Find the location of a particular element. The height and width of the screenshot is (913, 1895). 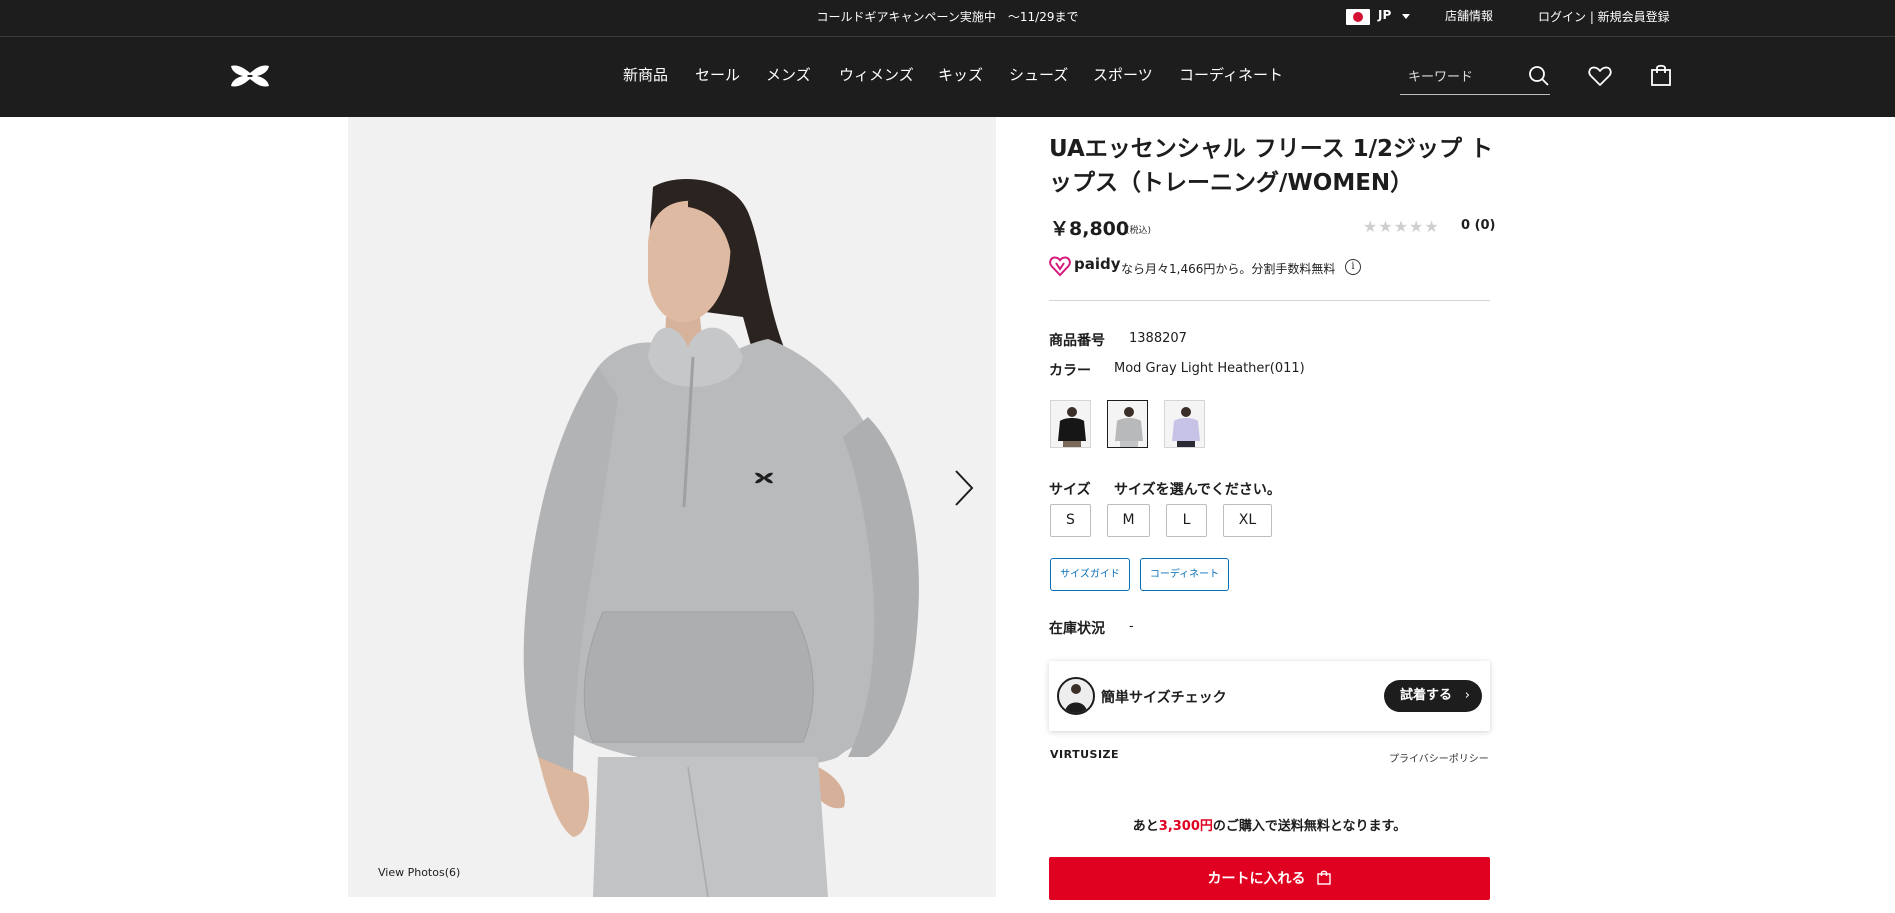

virtusize-widget: 簡単サイズチェック 試着する › is located at coordinates (1269, 696).